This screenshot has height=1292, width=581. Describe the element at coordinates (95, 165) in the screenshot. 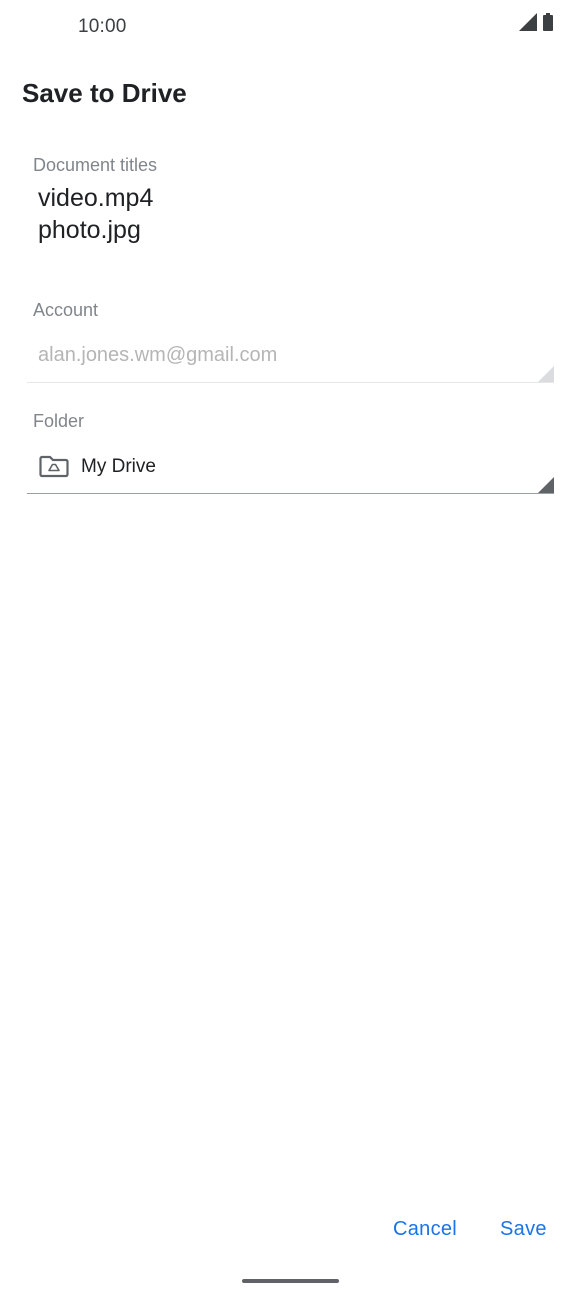

I see `document-titles-label: Document titles` at that location.